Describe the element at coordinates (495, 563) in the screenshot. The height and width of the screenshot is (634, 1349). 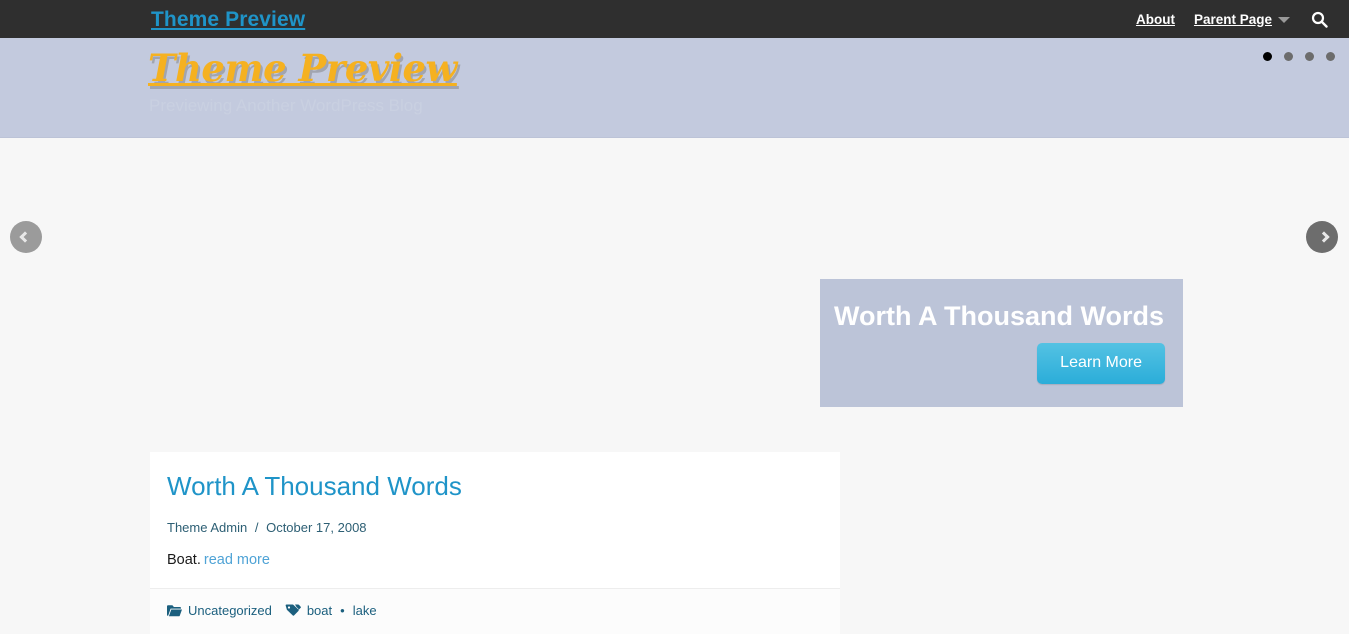
I see `post-excerpt: Boat. read more` at that location.